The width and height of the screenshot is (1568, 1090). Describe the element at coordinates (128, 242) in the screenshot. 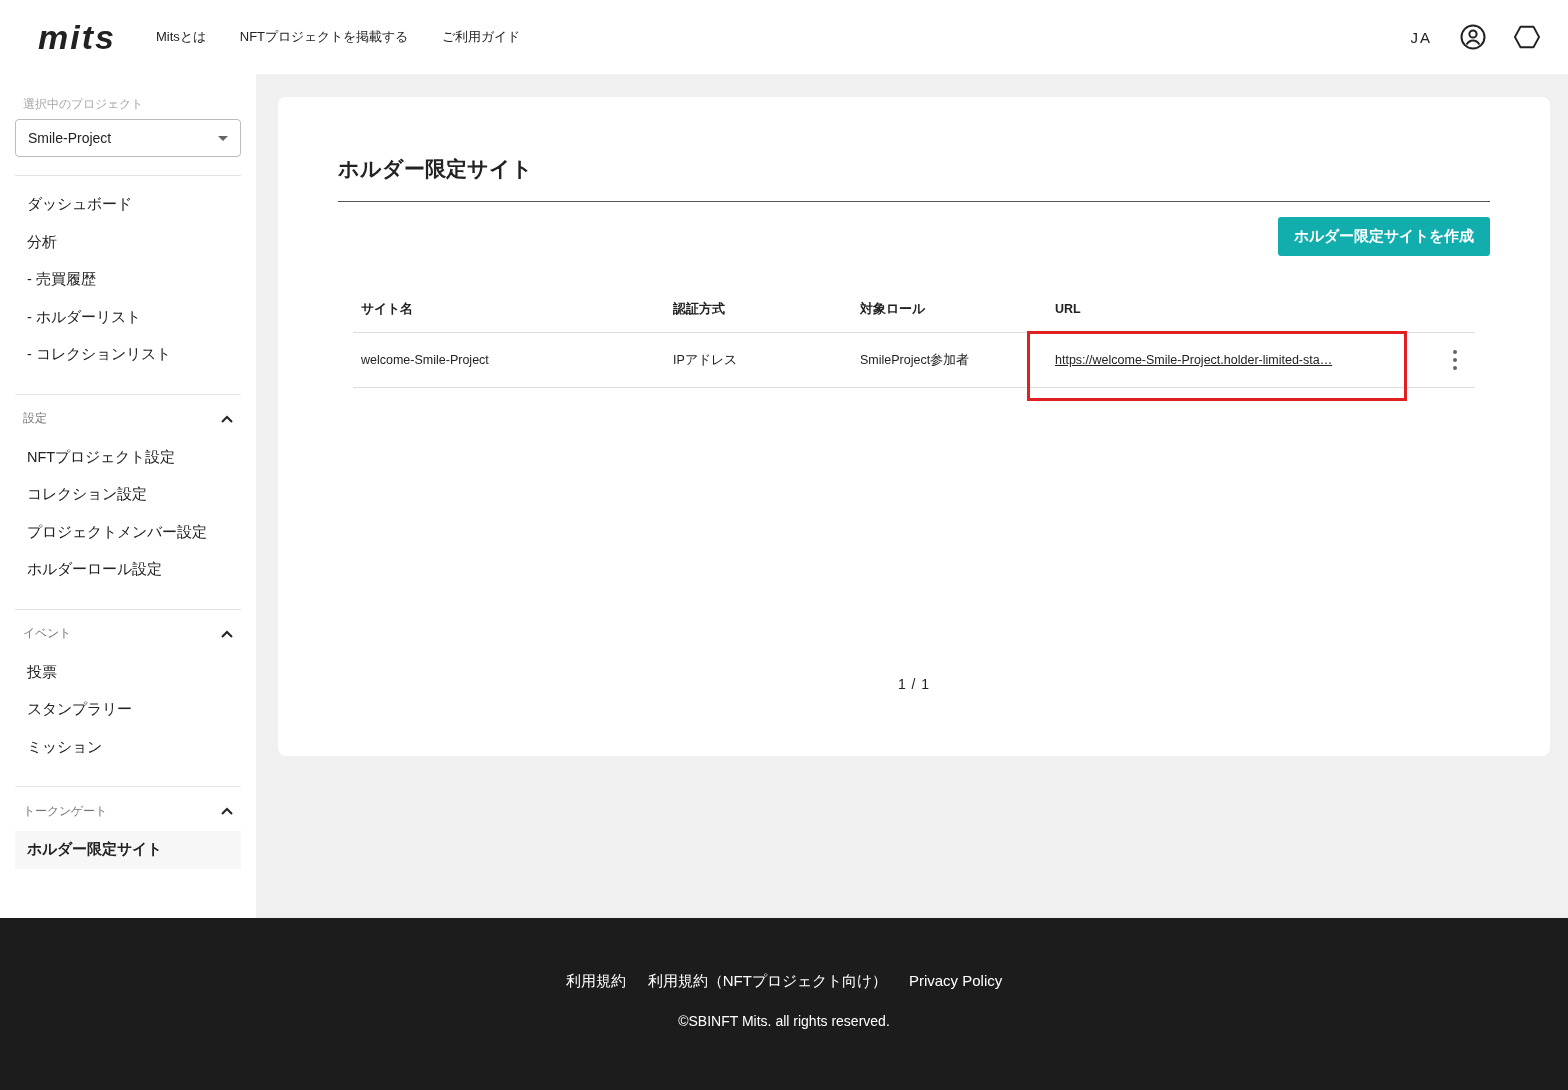

I see `sidebar-item: 分析` at that location.